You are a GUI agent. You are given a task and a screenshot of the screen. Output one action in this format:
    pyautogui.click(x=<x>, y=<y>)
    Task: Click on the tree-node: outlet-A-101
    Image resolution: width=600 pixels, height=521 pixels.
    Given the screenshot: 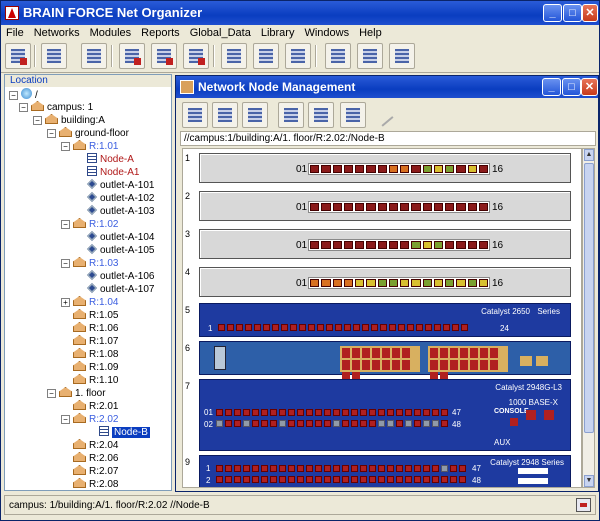 What is the action you would take?
    pyautogui.click(x=120, y=184)
    